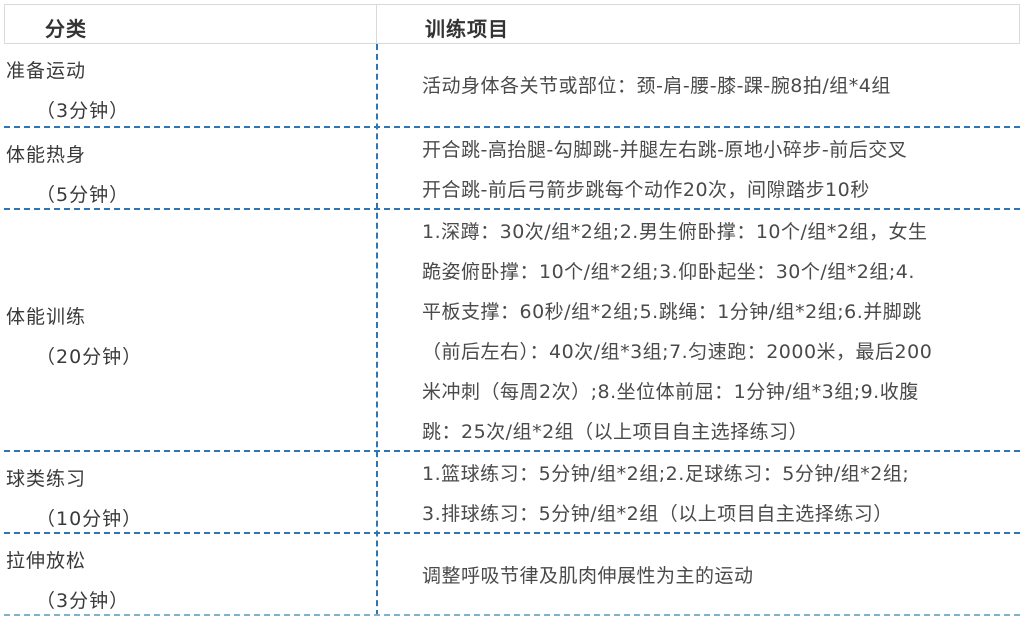 The image size is (1032, 624). Describe the element at coordinates (46, 479) in the screenshot. I see `category-name: 球类练习` at that location.